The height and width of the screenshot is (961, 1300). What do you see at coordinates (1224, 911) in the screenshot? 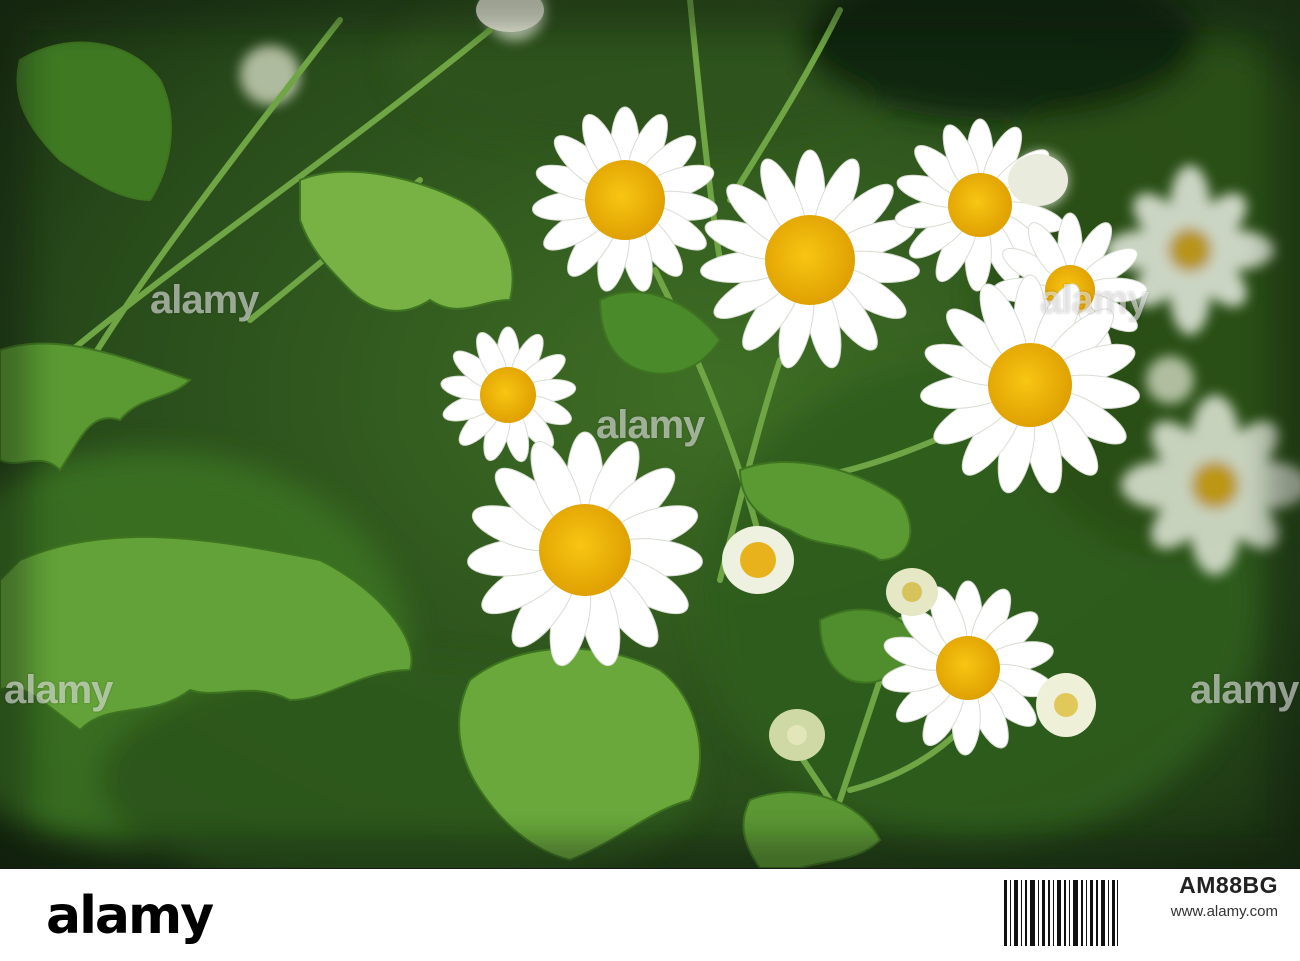
I see `site-url: www.alamy.com` at bounding box center [1224, 911].